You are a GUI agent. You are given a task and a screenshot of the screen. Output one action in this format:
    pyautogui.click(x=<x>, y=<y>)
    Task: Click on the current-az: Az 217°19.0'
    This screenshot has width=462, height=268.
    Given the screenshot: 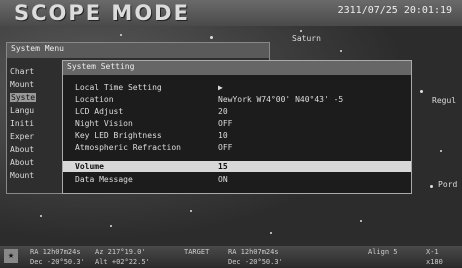 What is the action you would take?
    pyautogui.click(x=120, y=252)
    